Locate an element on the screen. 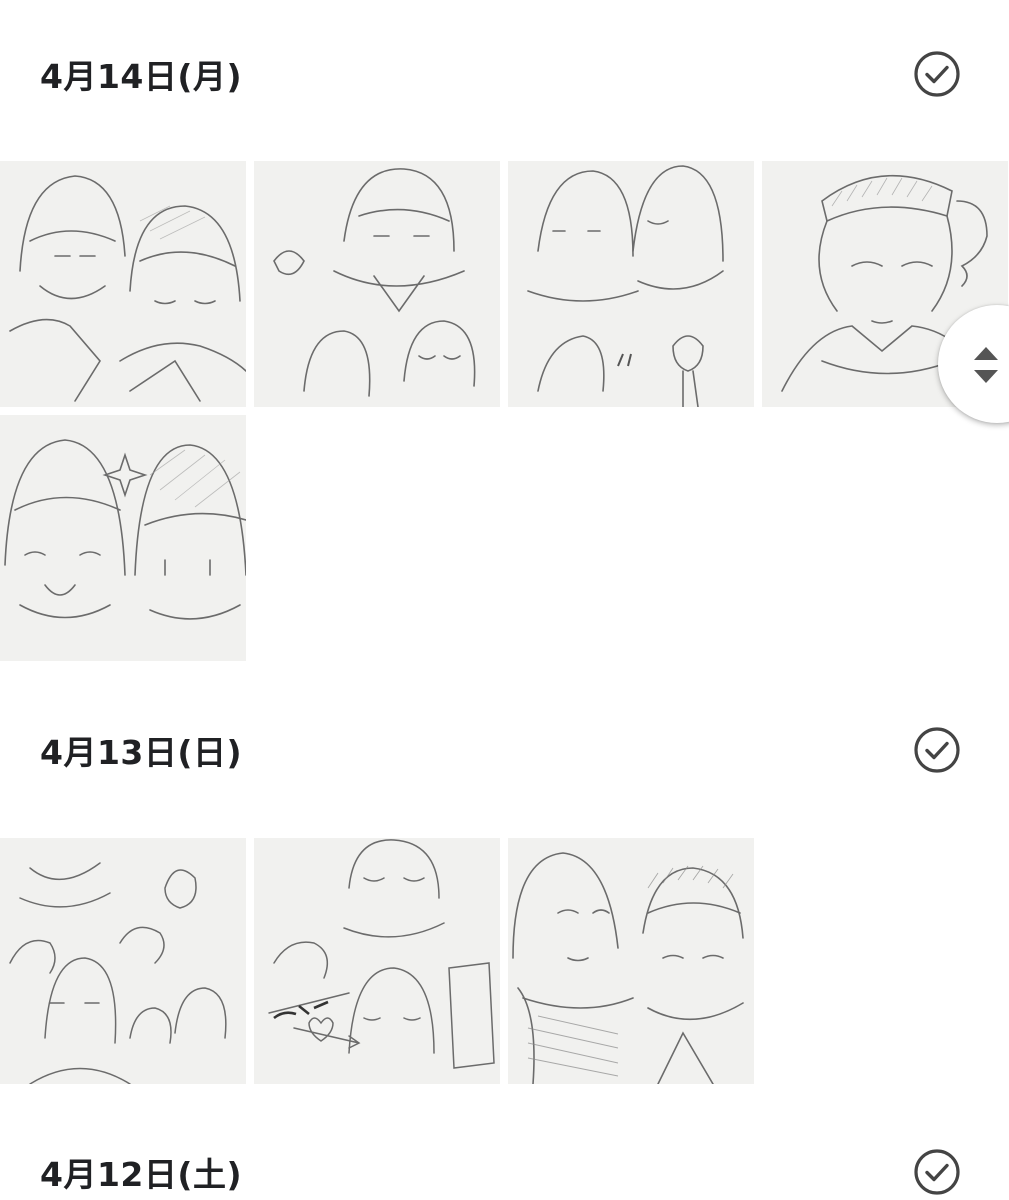 This screenshot has width=1009, height=1200. date-header: 4月14日(月) is located at coordinates (504, 74).